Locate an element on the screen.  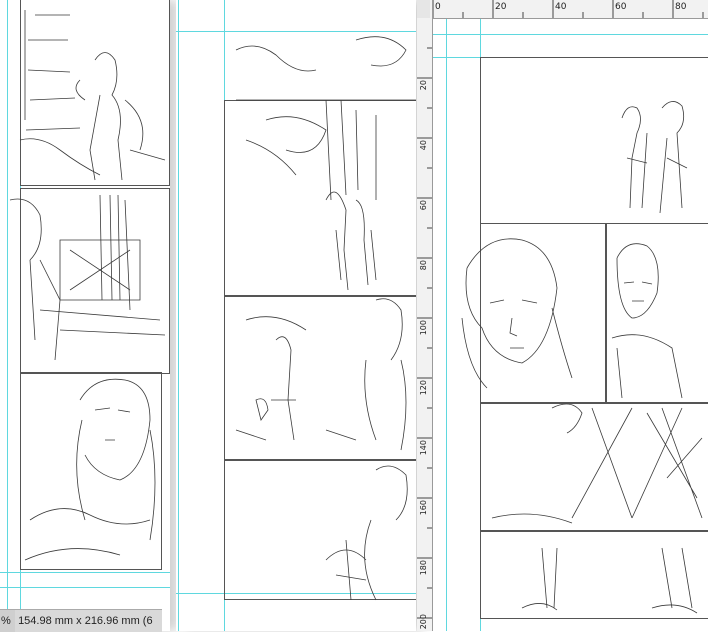
ruler-ticks is located at coordinates (568, 9).